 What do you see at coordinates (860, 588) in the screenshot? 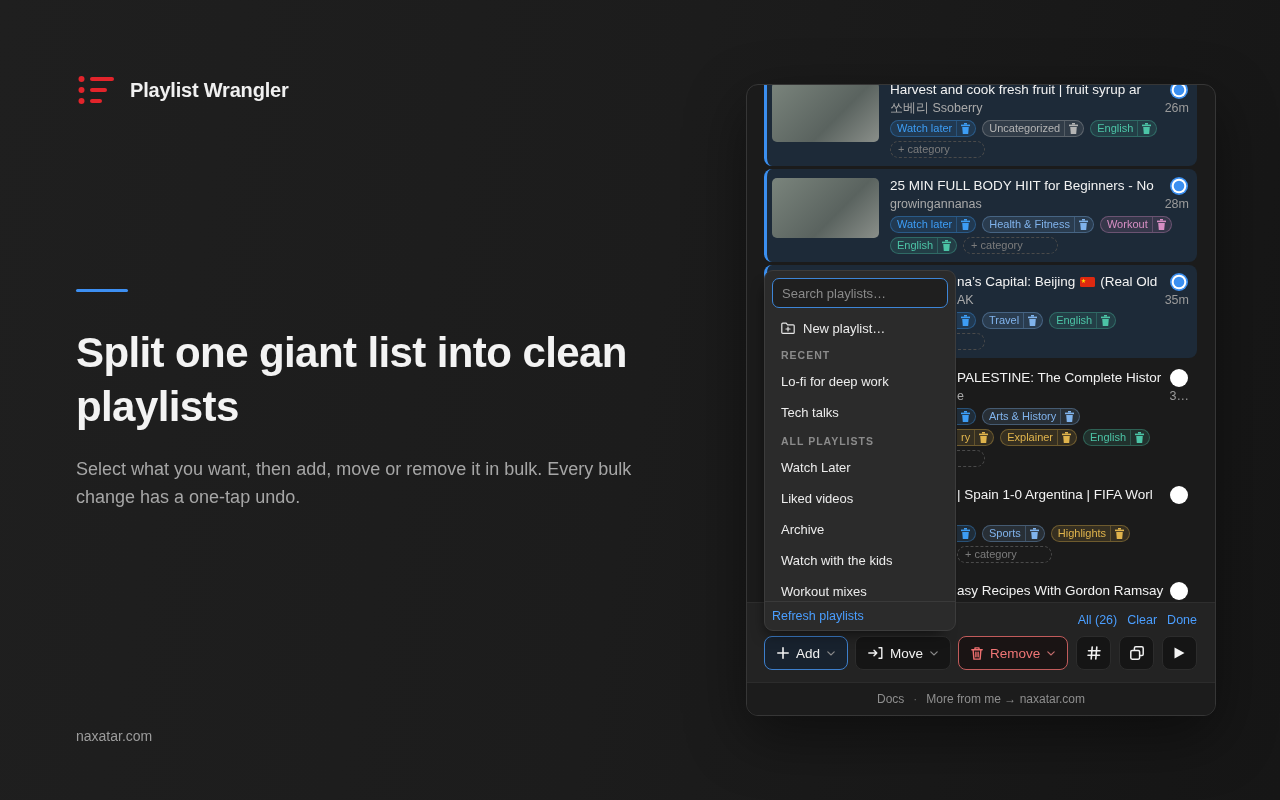
I see `playlist-item: Workout mixes` at bounding box center [860, 588].